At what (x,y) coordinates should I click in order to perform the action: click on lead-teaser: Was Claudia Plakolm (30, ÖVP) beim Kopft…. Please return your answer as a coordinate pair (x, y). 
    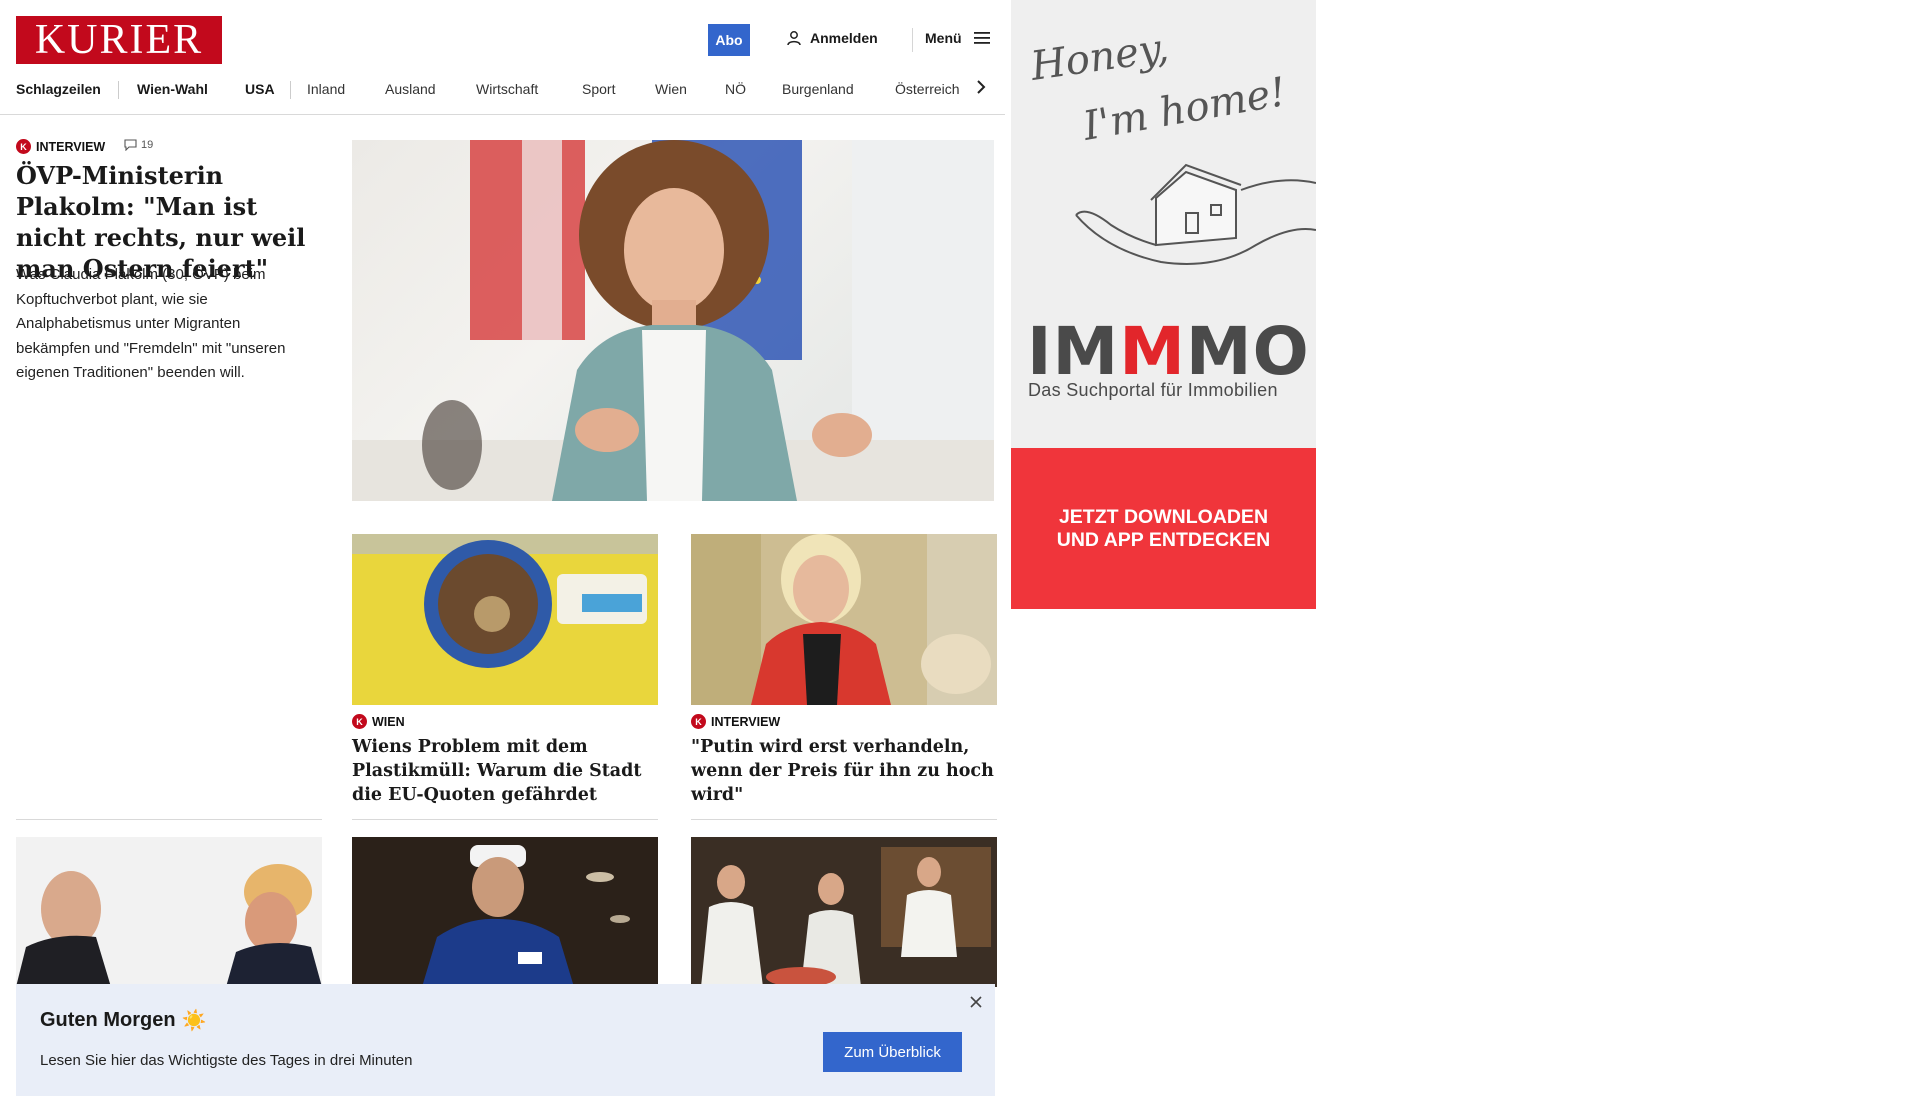
    Looking at the image, I should click on (151, 323).